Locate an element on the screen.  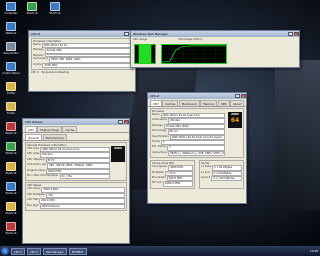
cpuz-tabs: CPU Caches Mainboard Memory SPD About is located at coordinates (197, 103).